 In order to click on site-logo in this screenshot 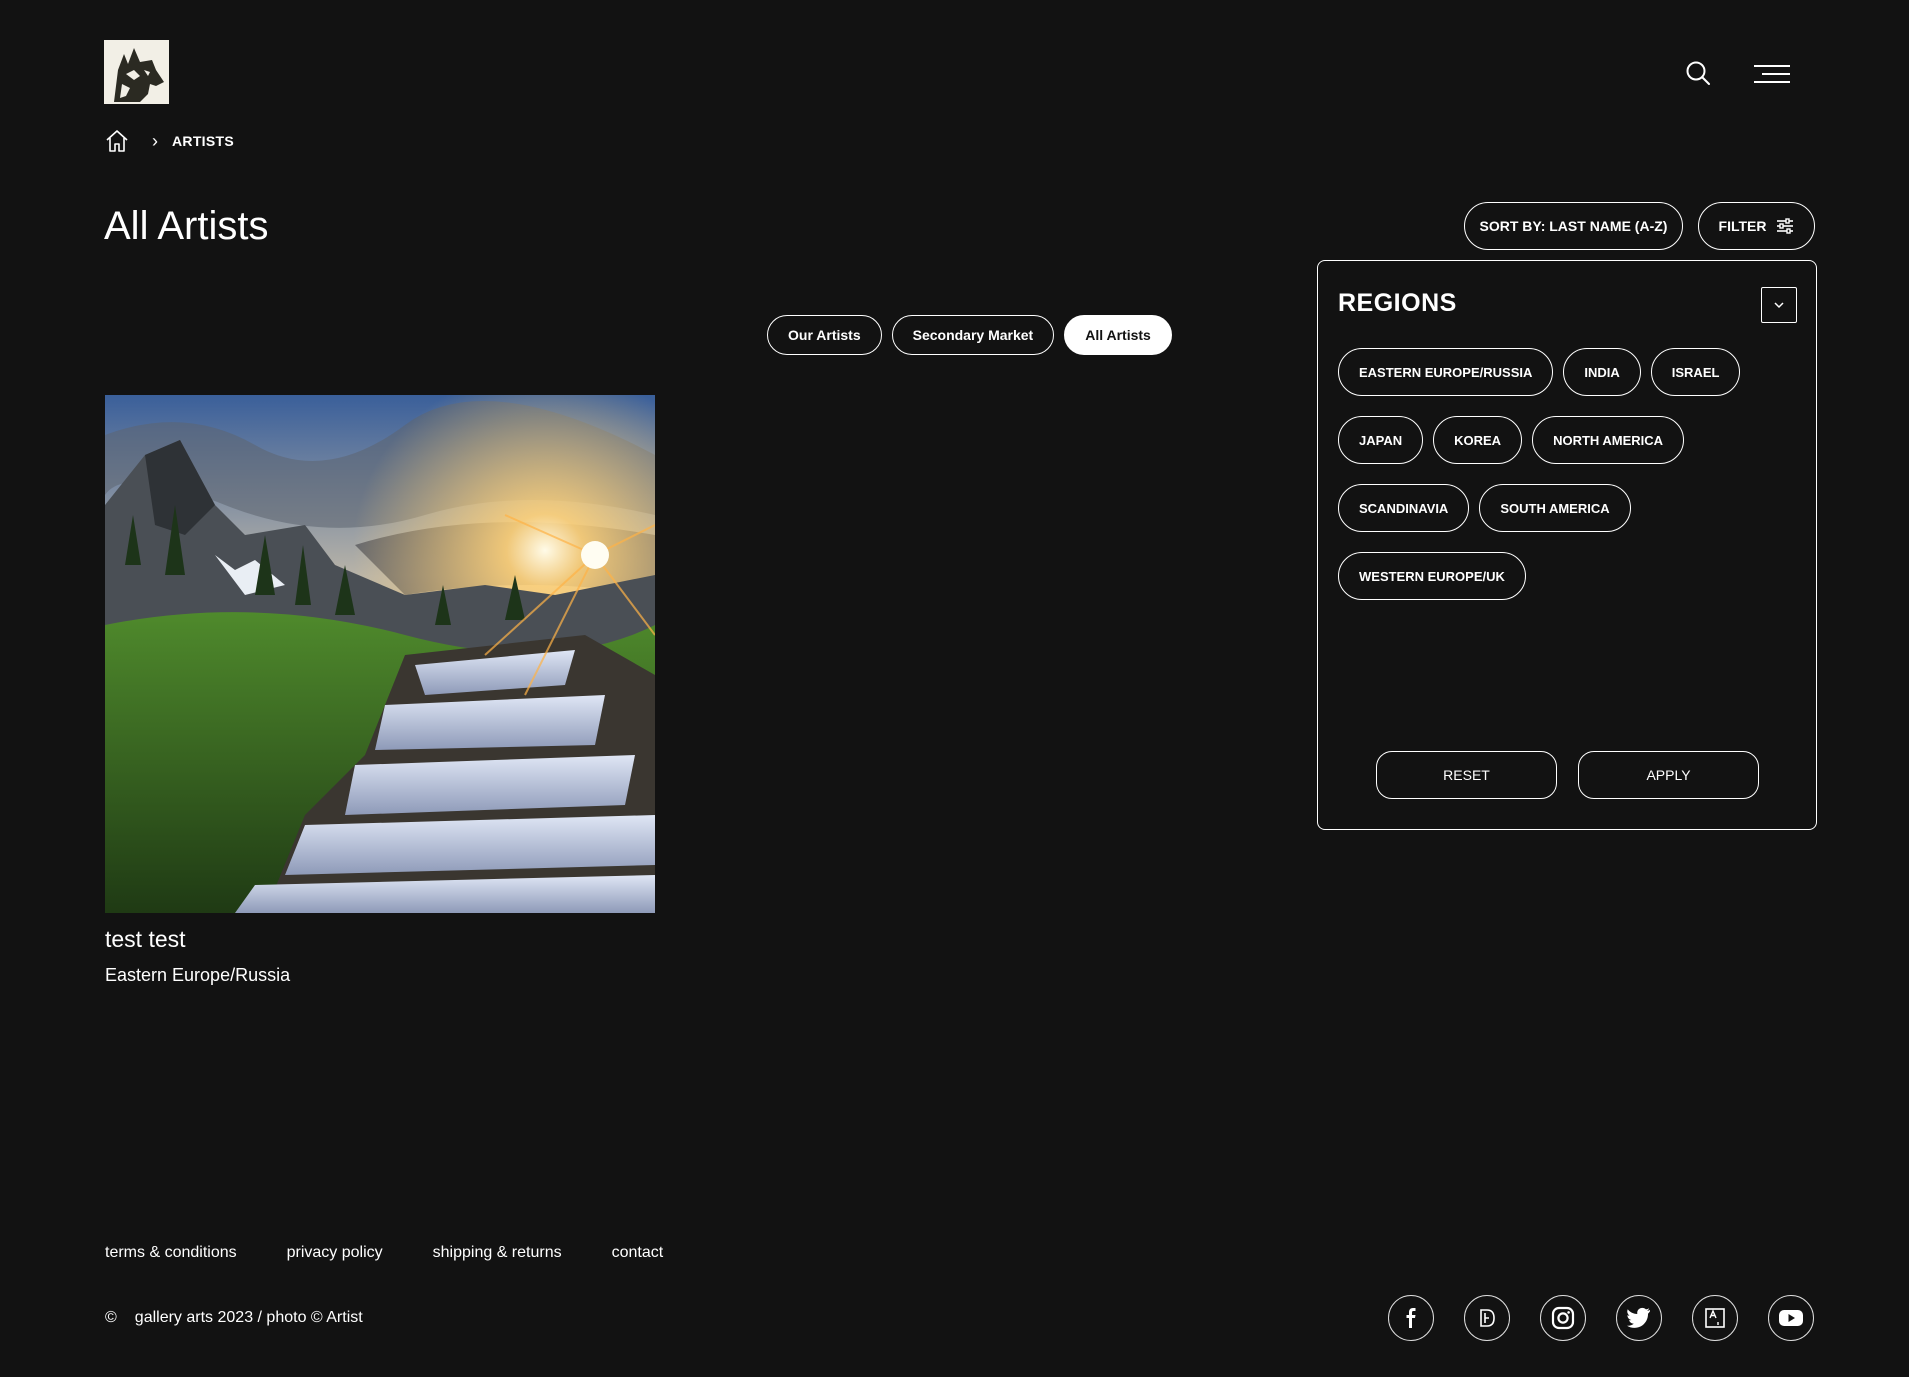, I will do `click(136, 72)`.